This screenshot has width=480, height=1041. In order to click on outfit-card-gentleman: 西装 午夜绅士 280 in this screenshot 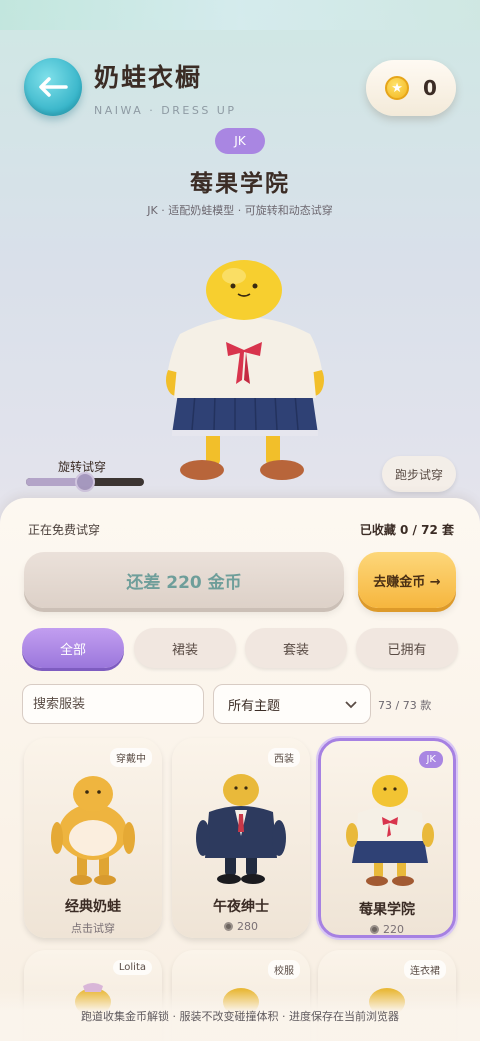, I will do `click(241, 838)`.